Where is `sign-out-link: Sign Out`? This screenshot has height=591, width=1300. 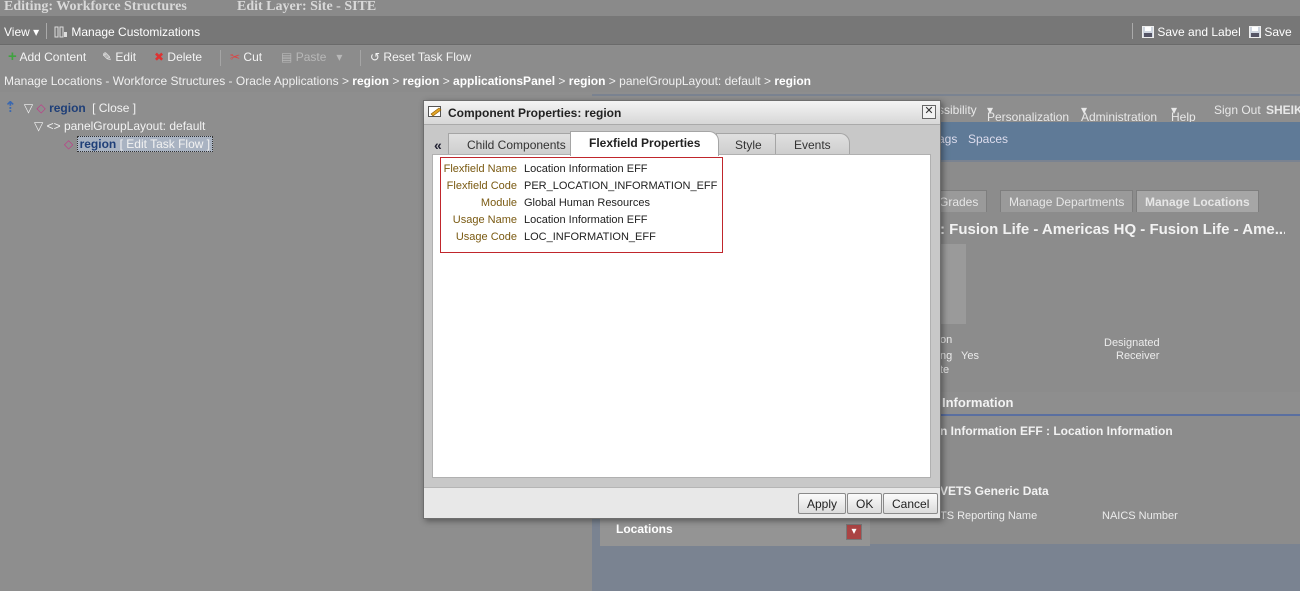 sign-out-link: Sign Out is located at coordinates (1237, 110).